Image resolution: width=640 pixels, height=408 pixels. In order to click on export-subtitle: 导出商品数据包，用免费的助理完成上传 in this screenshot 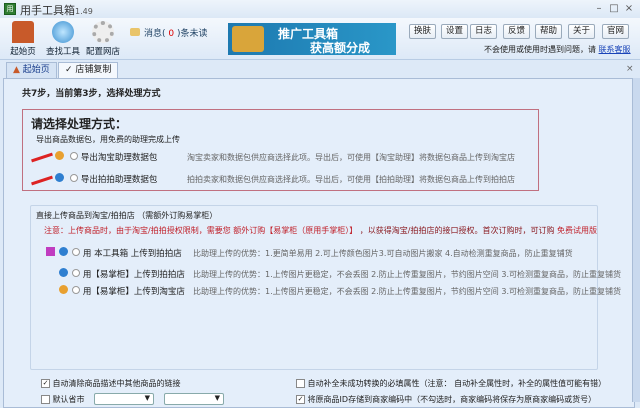, I will do `click(108, 139)`.